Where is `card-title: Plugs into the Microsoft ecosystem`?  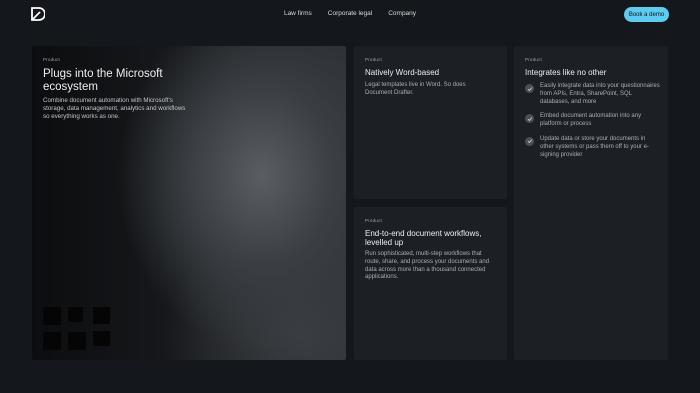
card-title: Plugs into the Microsoft ecosystem is located at coordinates (103, 80).